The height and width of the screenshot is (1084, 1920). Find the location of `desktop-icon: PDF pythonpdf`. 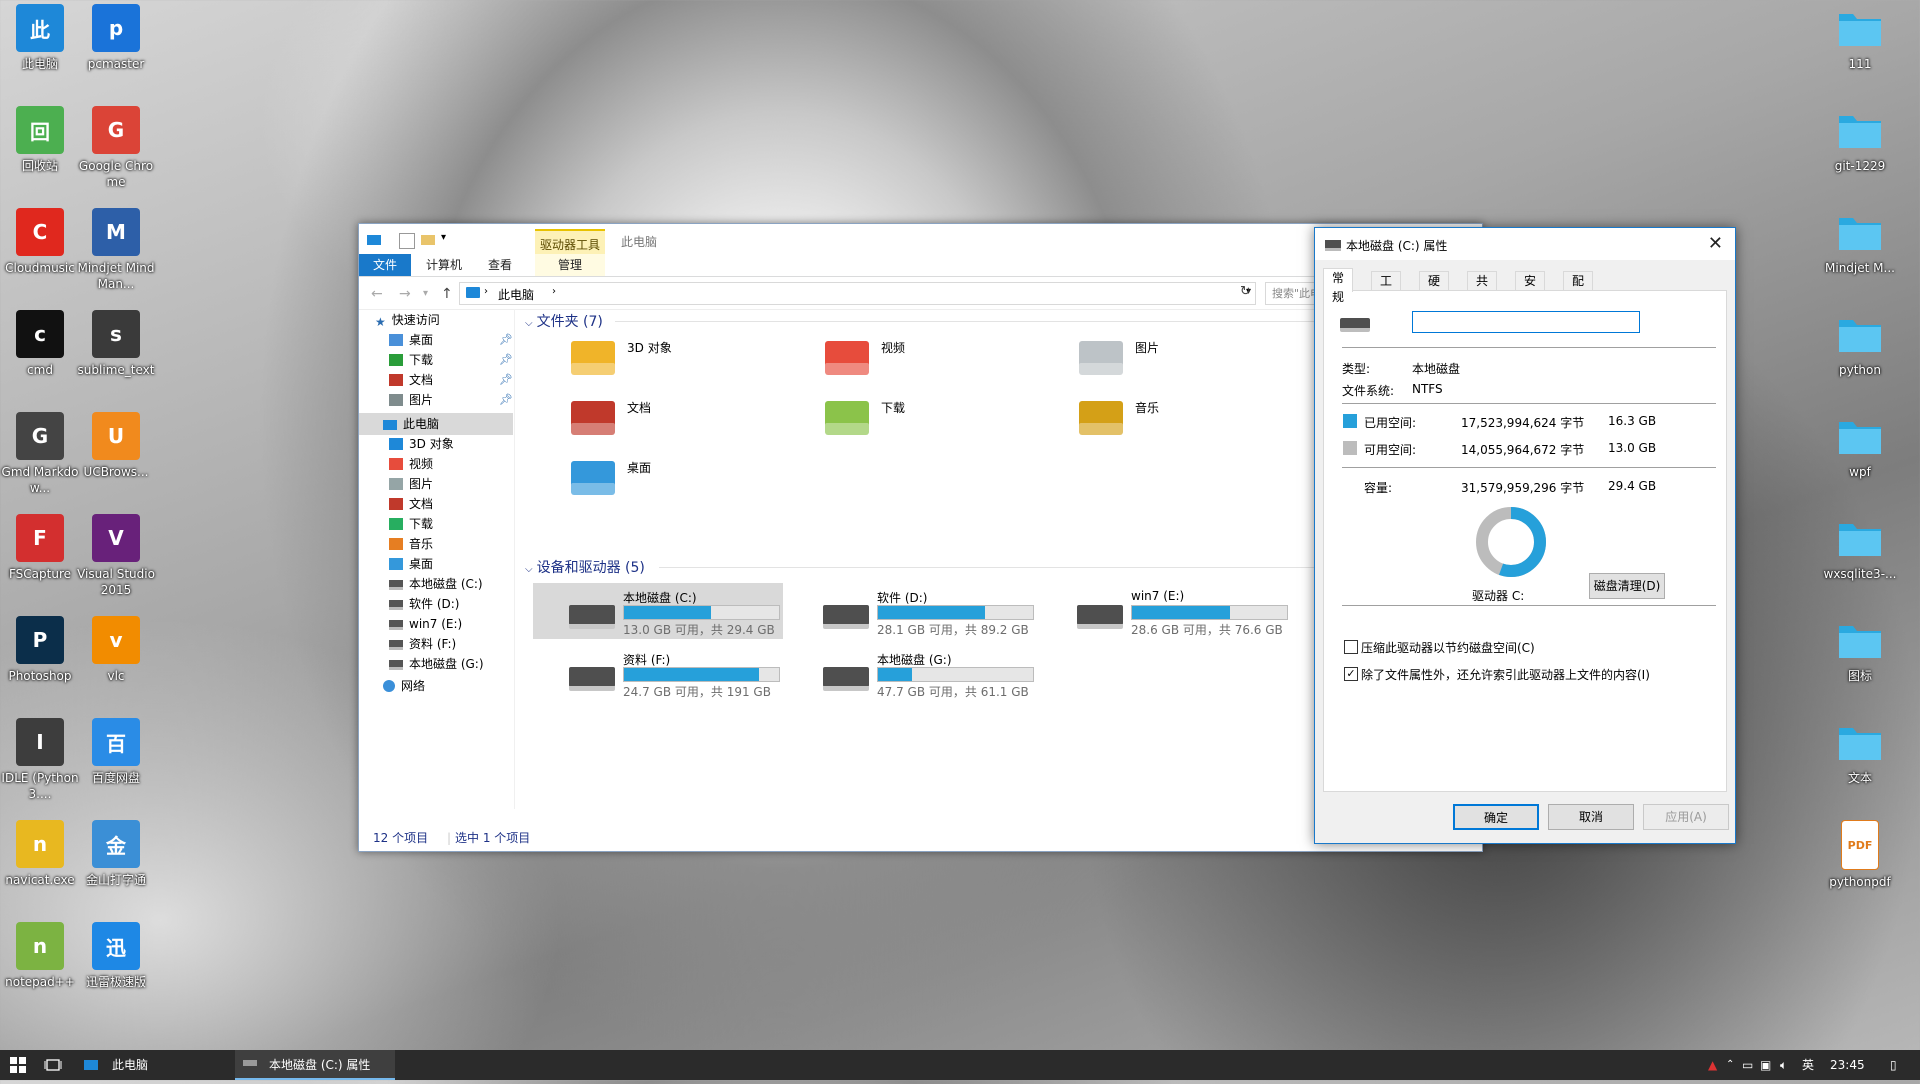

desktop-icon: PDF pythonpdf is located at coordinates (1860, 855).